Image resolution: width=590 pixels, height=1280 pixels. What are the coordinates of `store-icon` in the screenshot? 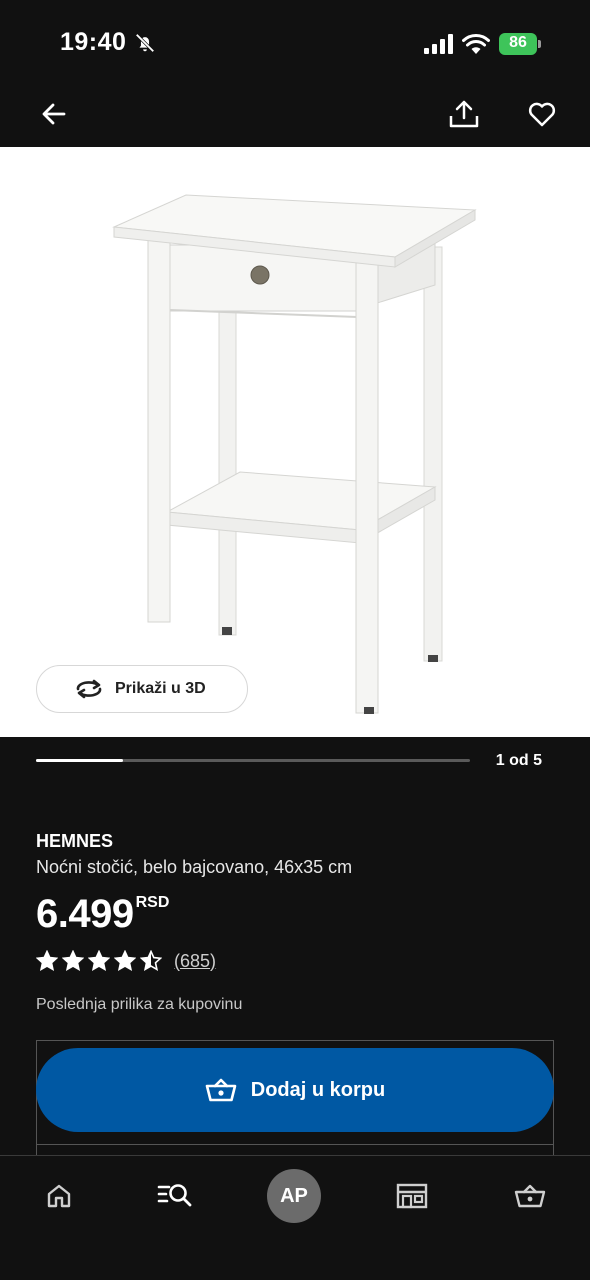 It's located at (412, 1196).